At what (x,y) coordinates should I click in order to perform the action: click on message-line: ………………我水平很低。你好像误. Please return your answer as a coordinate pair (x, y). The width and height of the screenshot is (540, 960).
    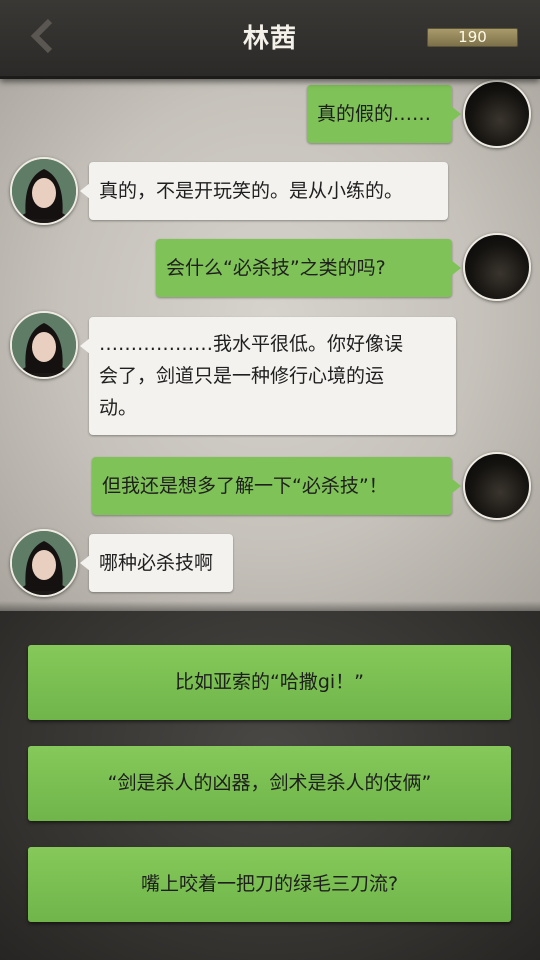
    Looking at the image, I should click on (251, 344).